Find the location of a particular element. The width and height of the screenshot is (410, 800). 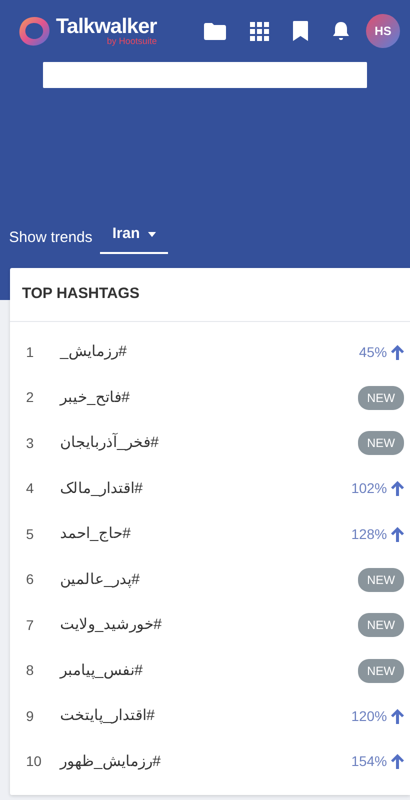

brand-name: Talkwalker is located at coordinates (106, 26).